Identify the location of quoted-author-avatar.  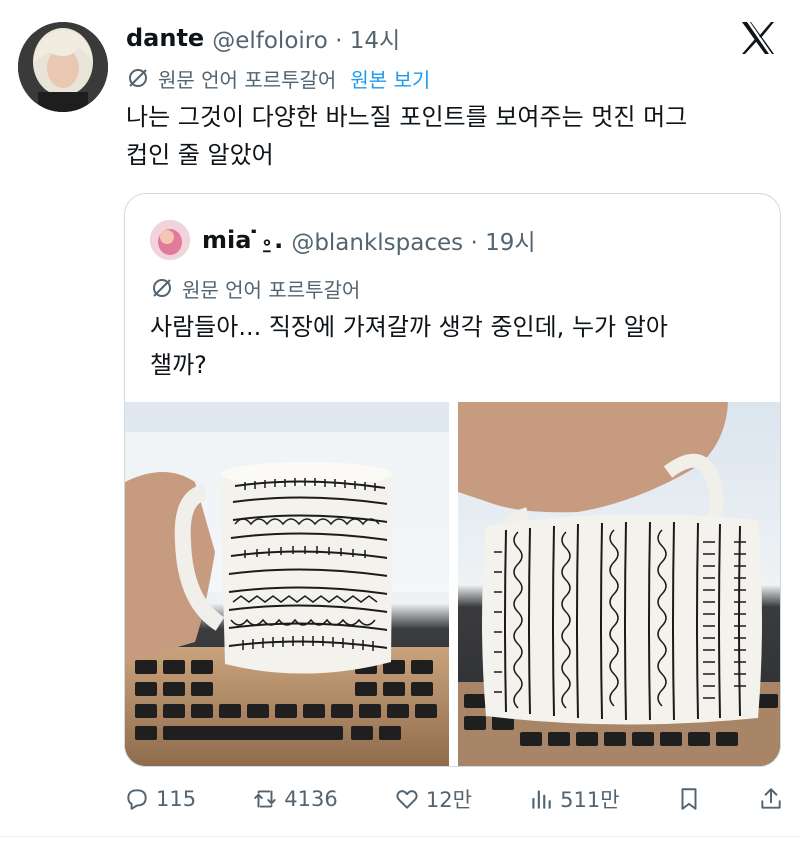
(170, 240).